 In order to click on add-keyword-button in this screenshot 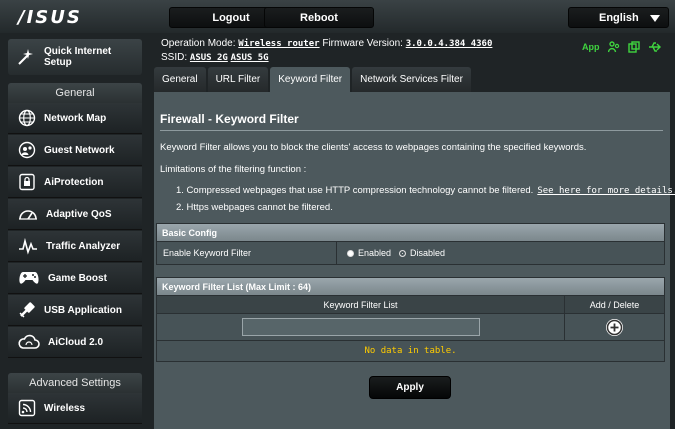, I will do `click(614, 327)`.